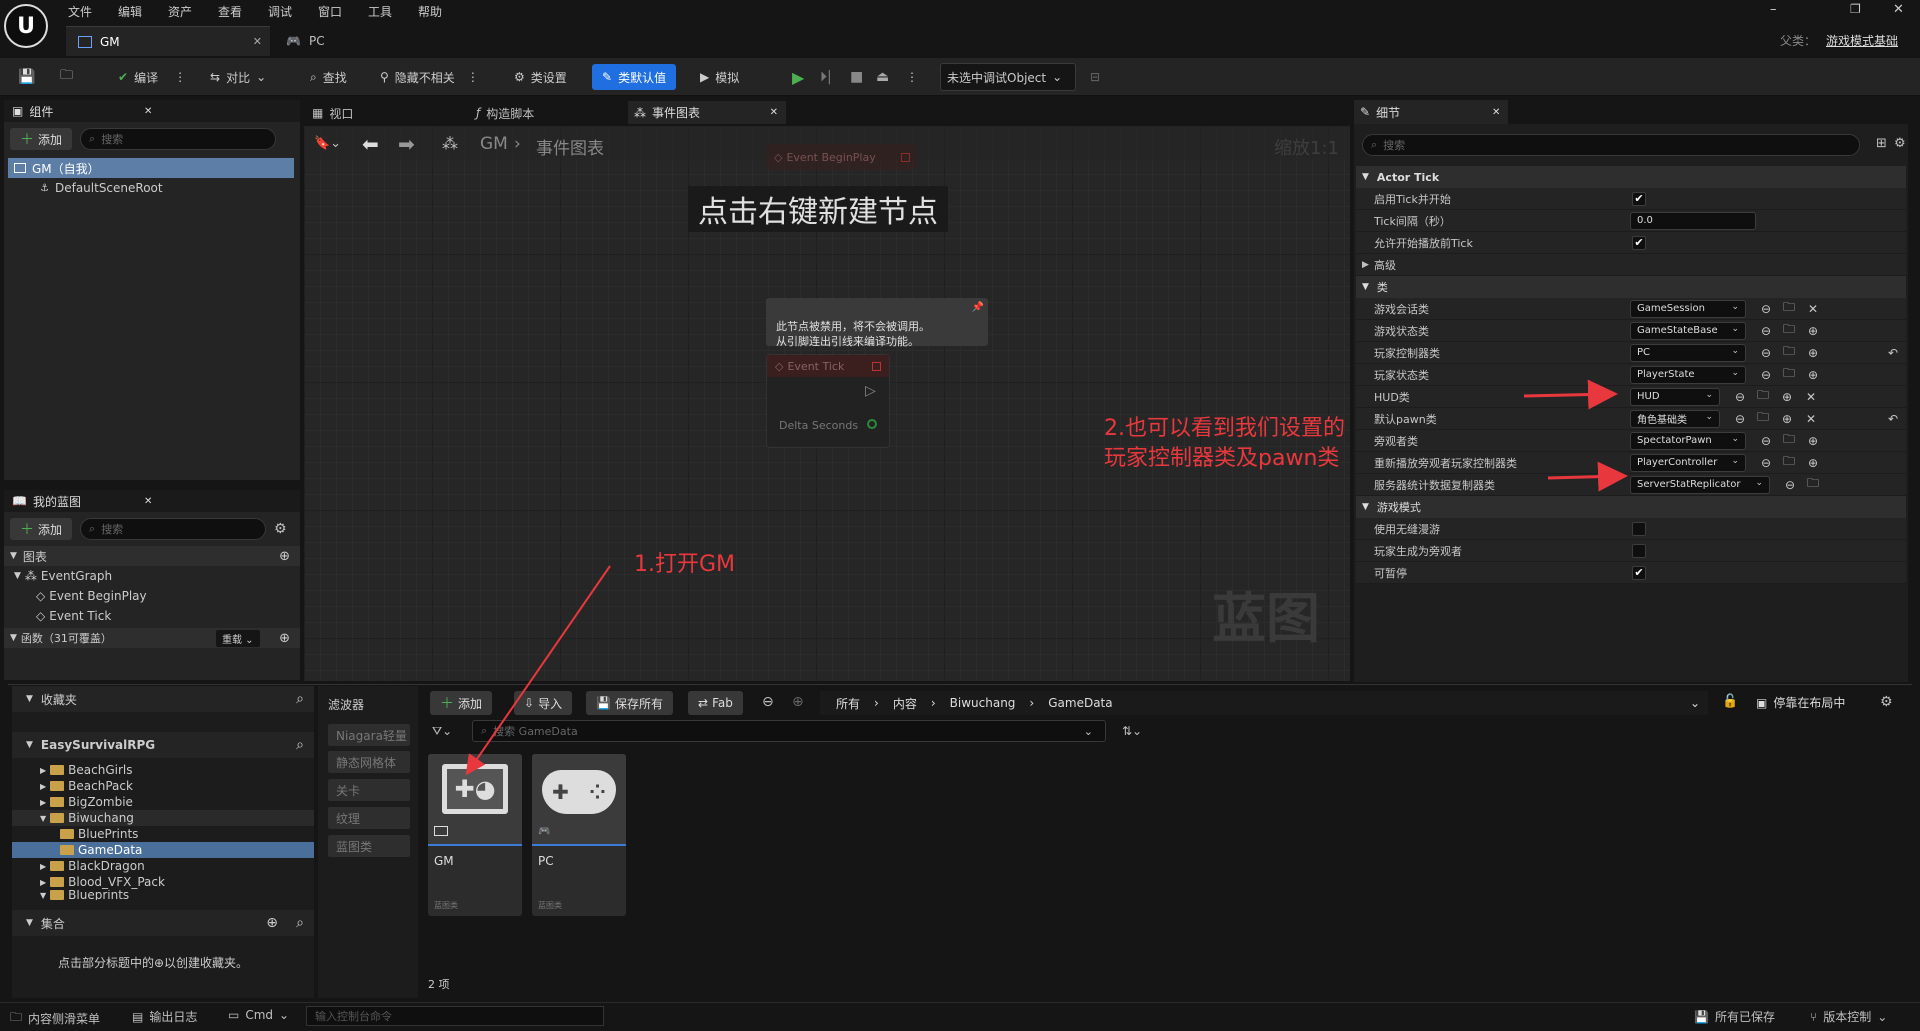 This screenshot has height=1031, width=1920. Describe the element at coordinates (164, 1016) in the screenshot. I see `output-log-button: ▤ 输出日志` at that location.